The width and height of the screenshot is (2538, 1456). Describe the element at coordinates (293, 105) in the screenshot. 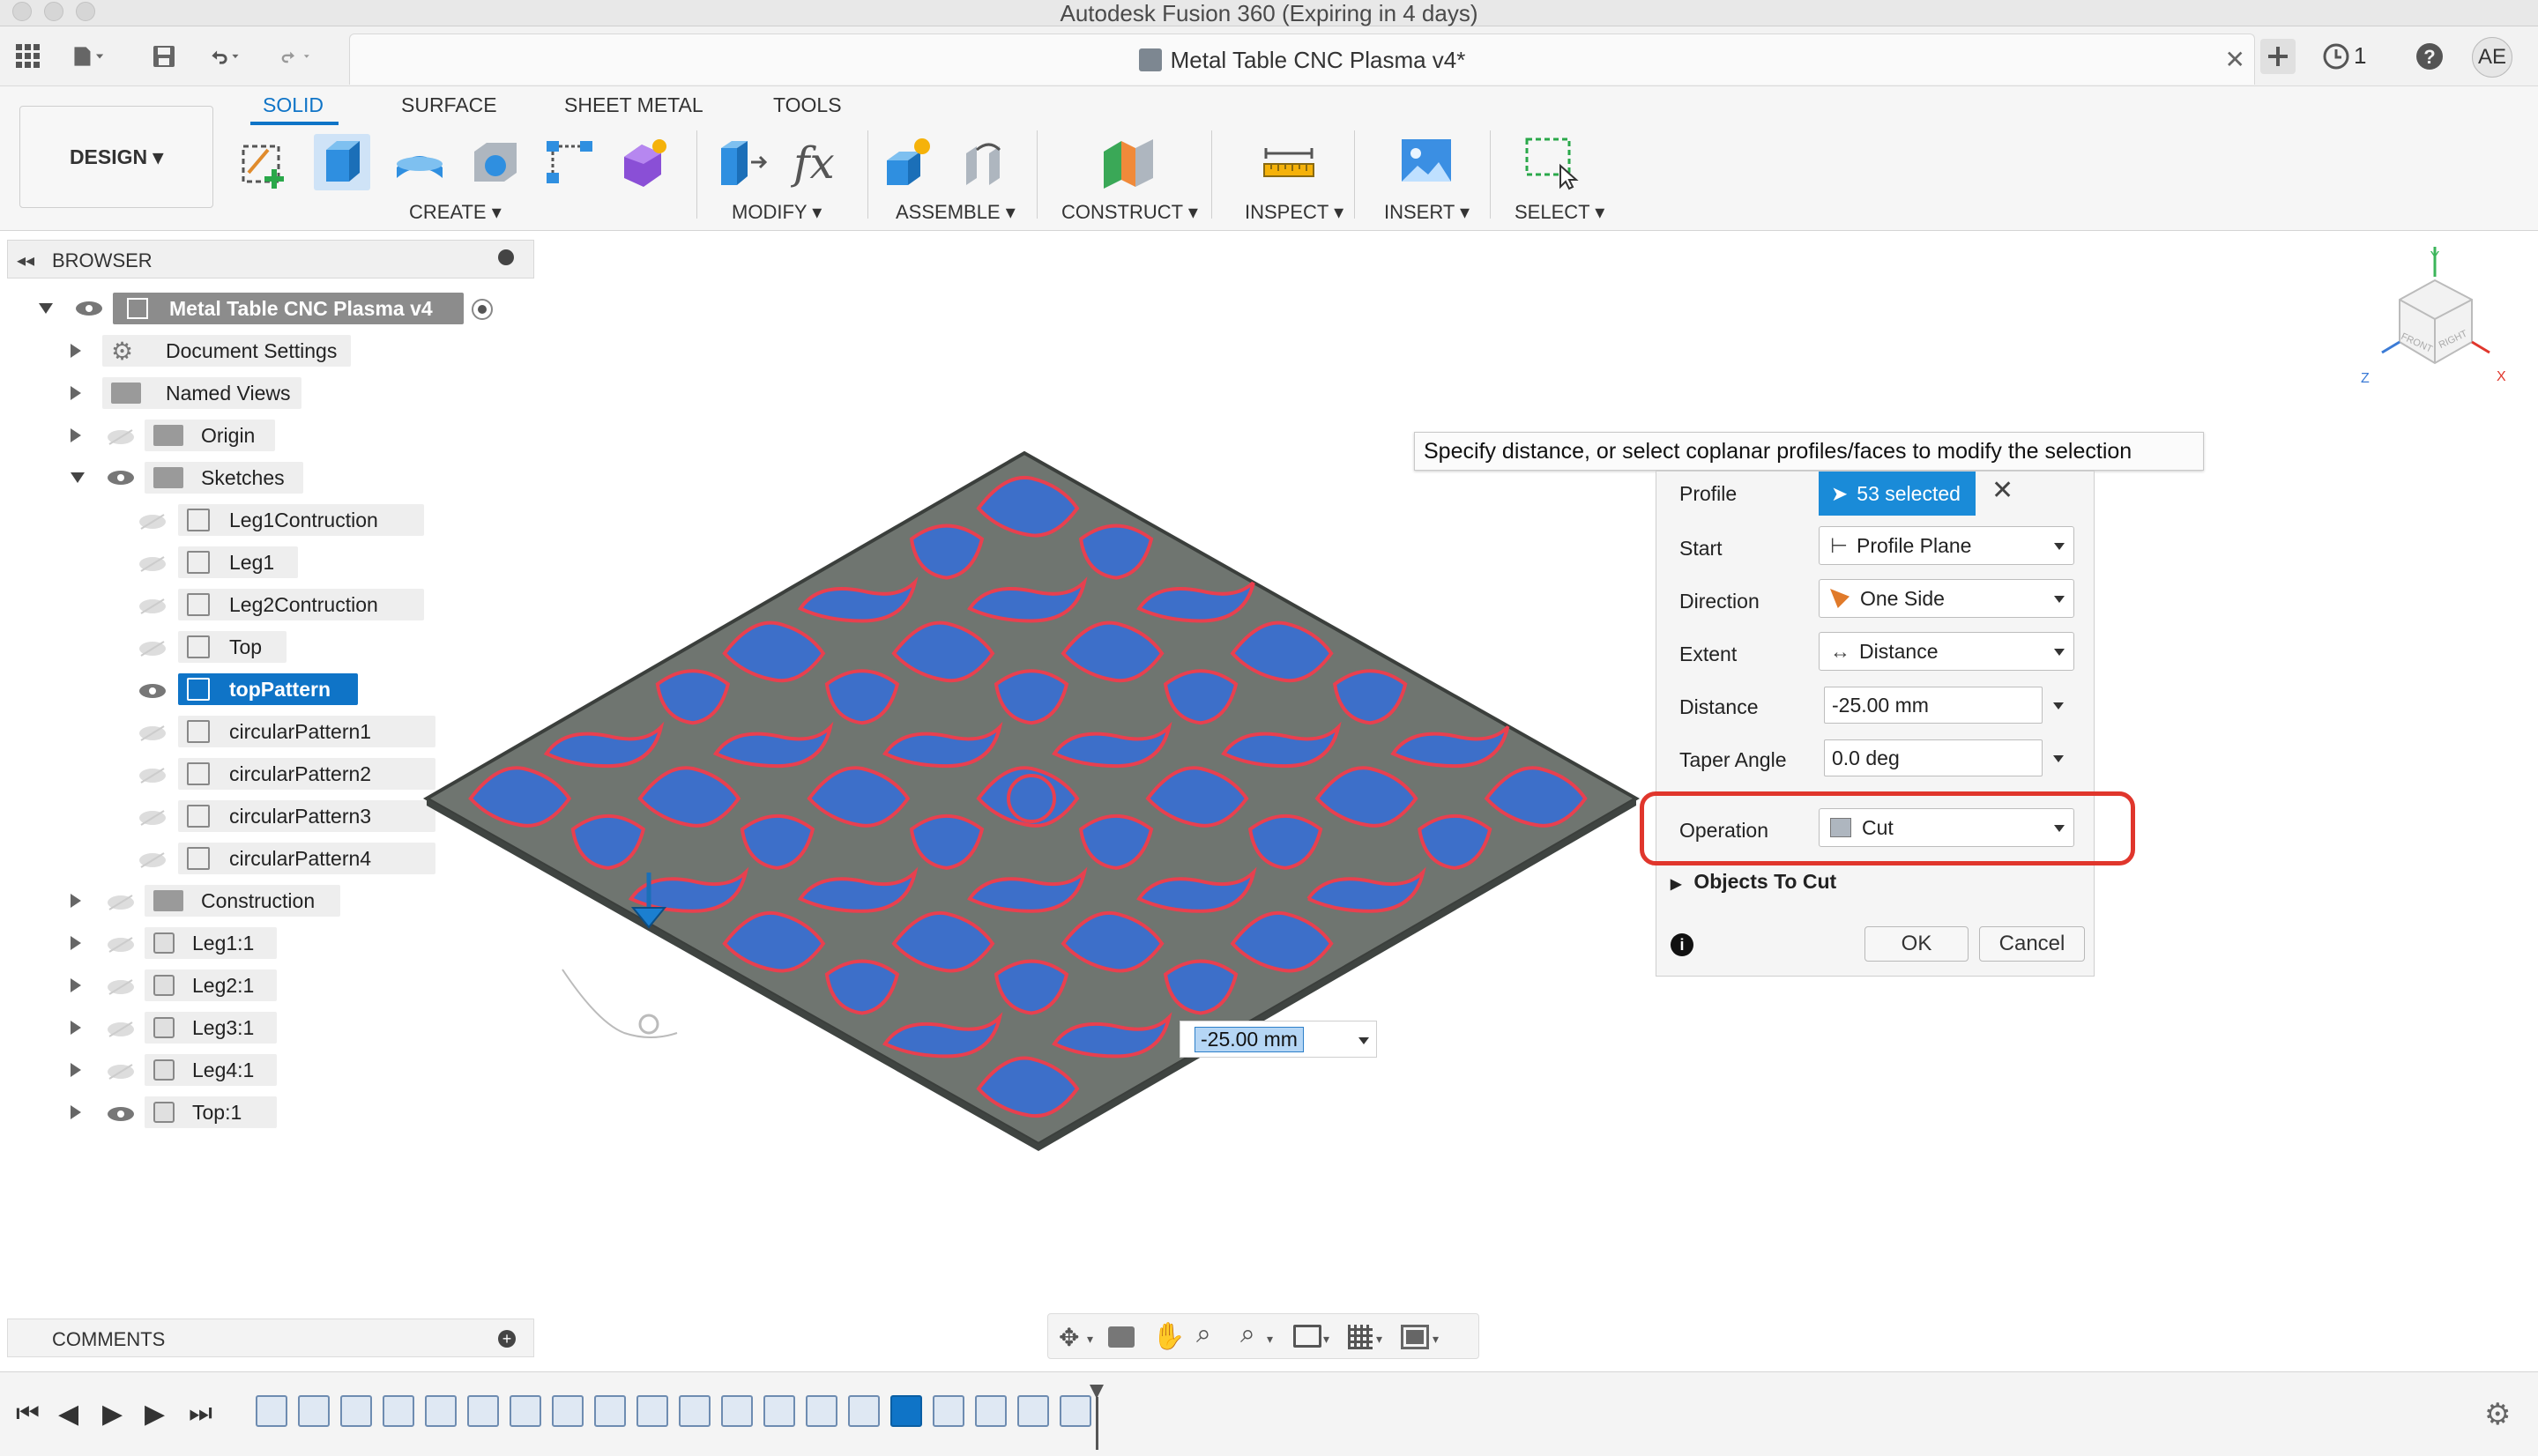

I see `tab-solid: SOLID` at that location.